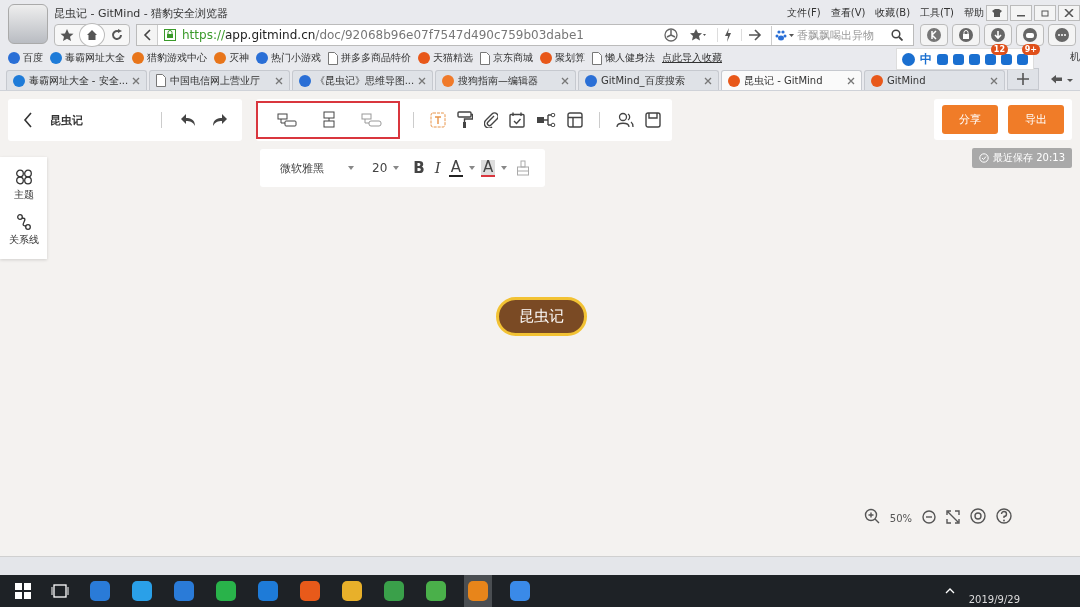 Image resolution: width=1080 pixels, height=607 pixels. What do you see at coordinates (1030, 35) in the screenshot?
I see `gamepad-icon` at bounding box center [1030, 35].